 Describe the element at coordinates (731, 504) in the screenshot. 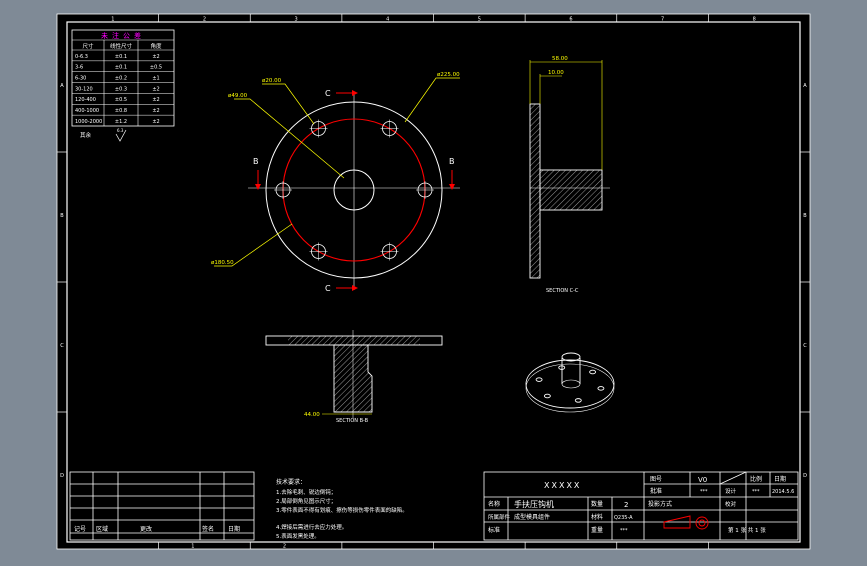

I see `check-label: 校对` at that location.